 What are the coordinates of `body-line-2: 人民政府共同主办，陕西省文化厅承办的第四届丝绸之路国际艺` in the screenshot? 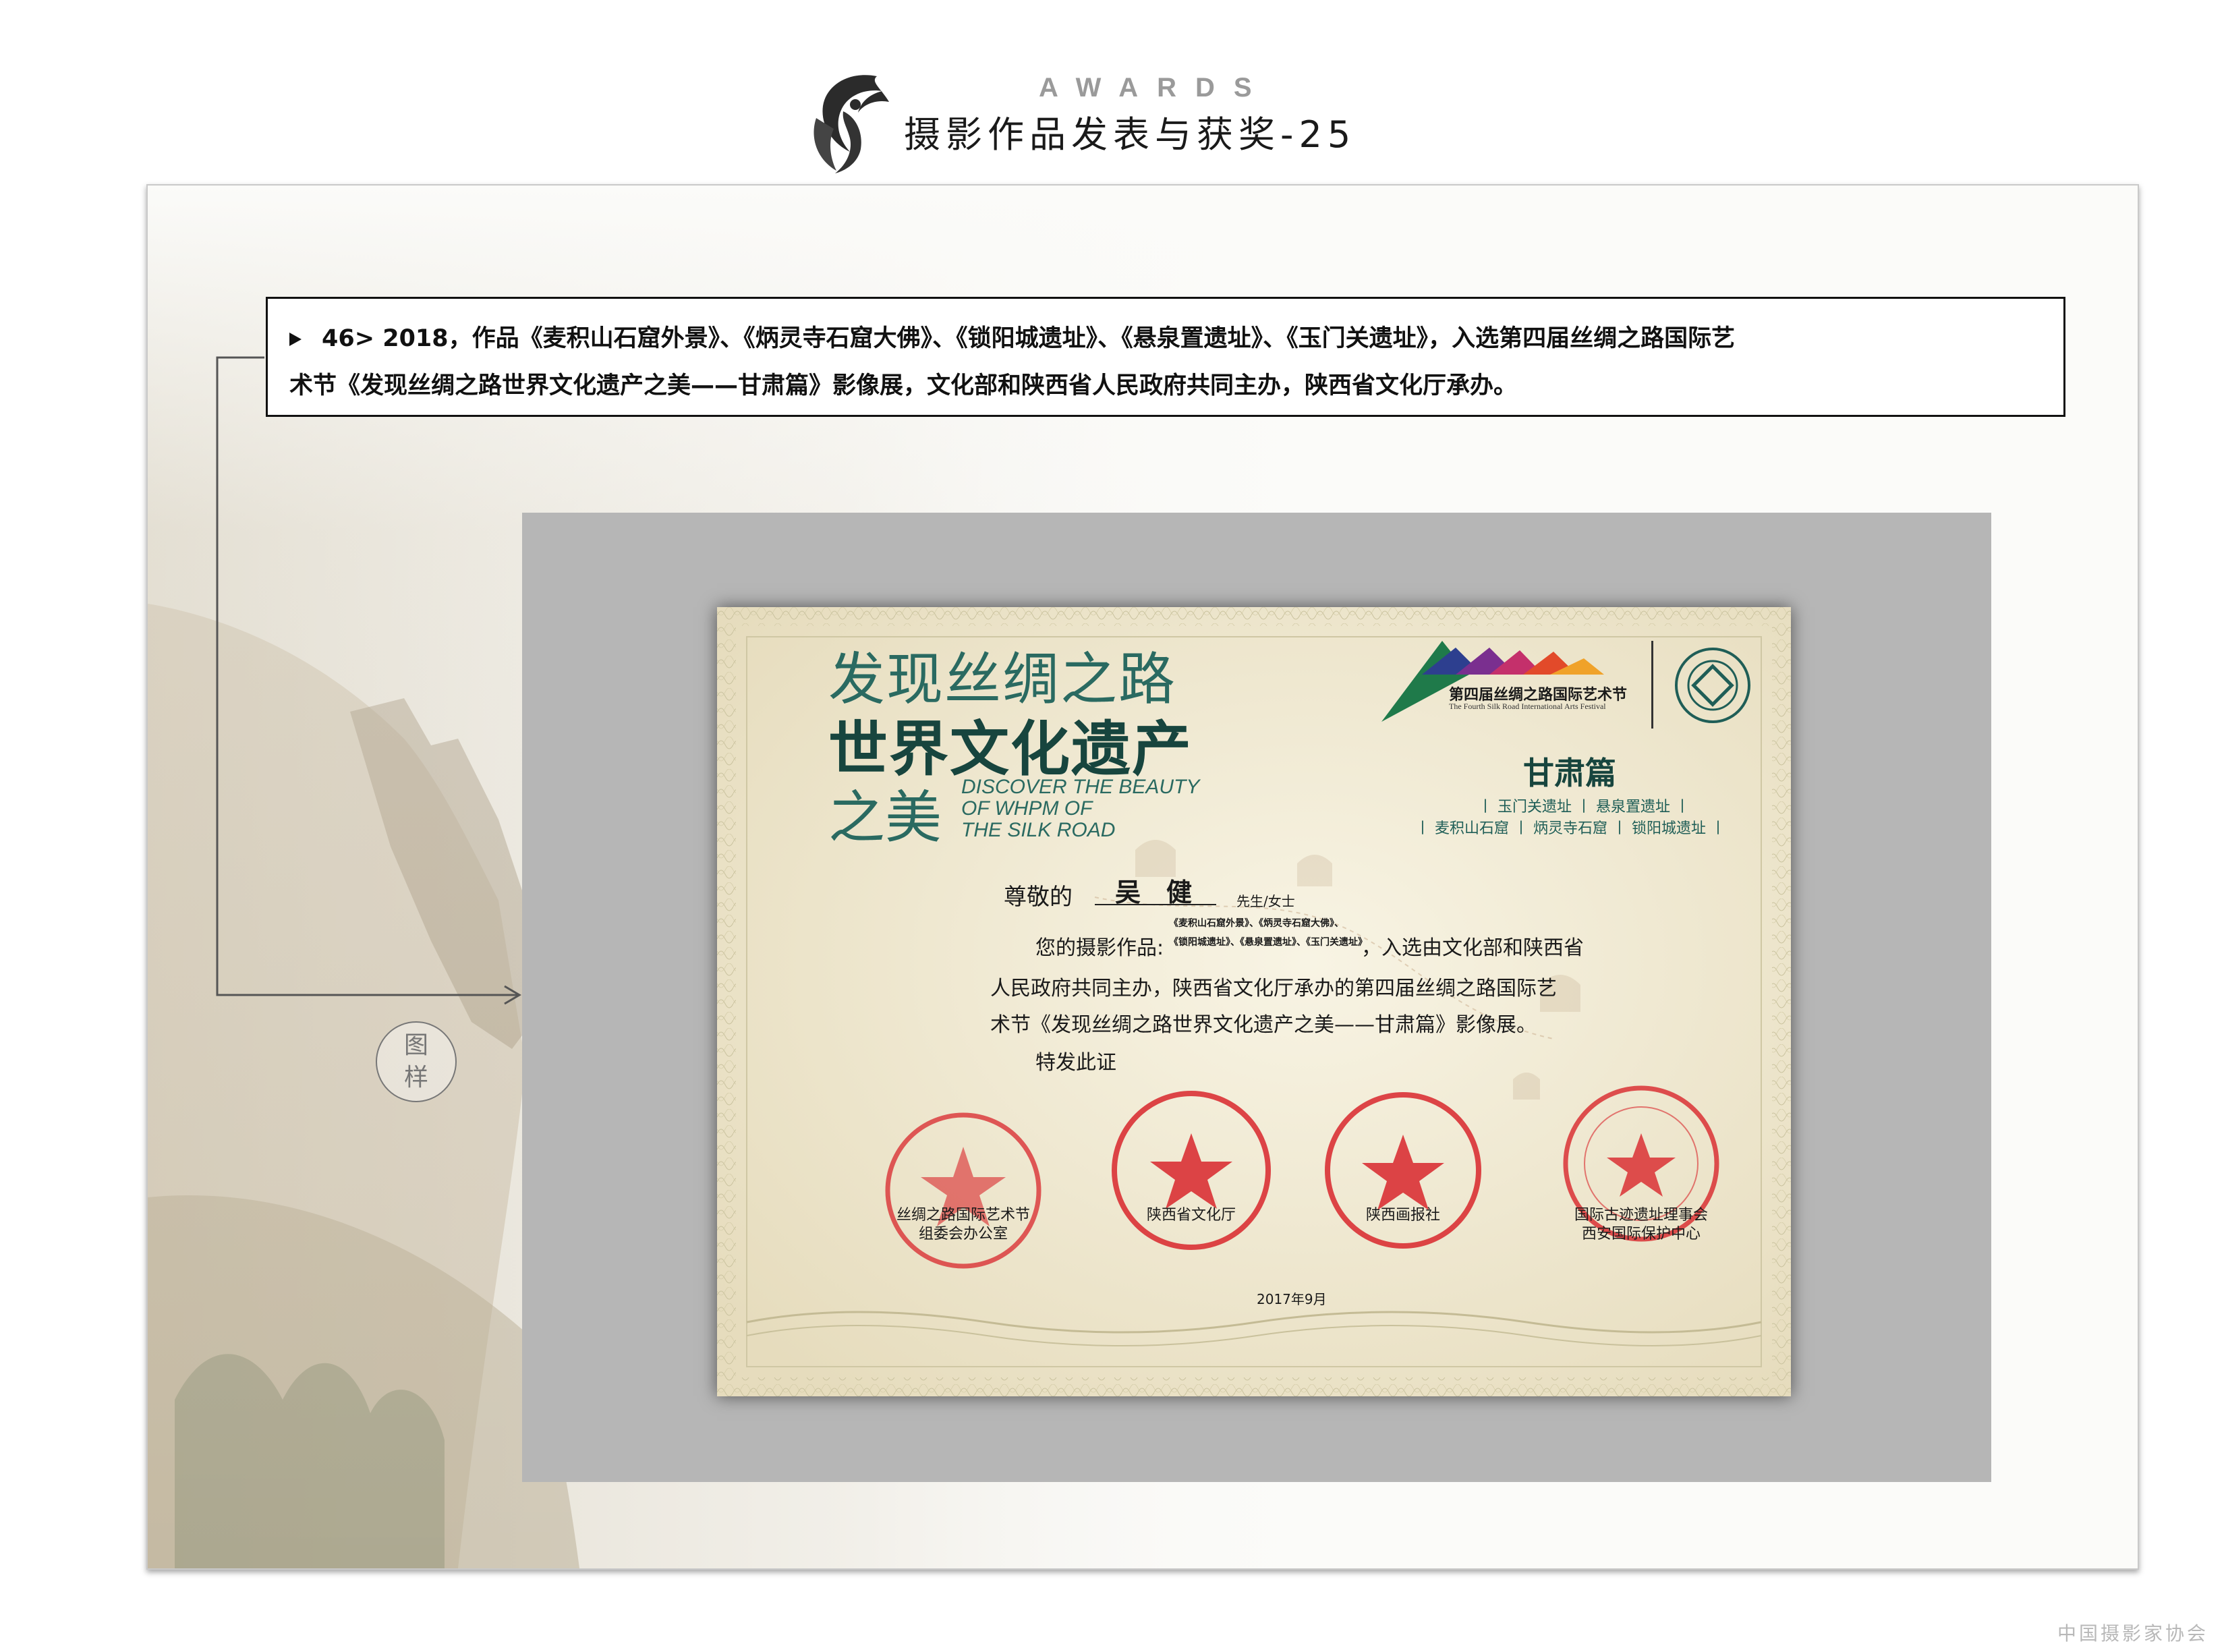 It's located at (1274, 988).